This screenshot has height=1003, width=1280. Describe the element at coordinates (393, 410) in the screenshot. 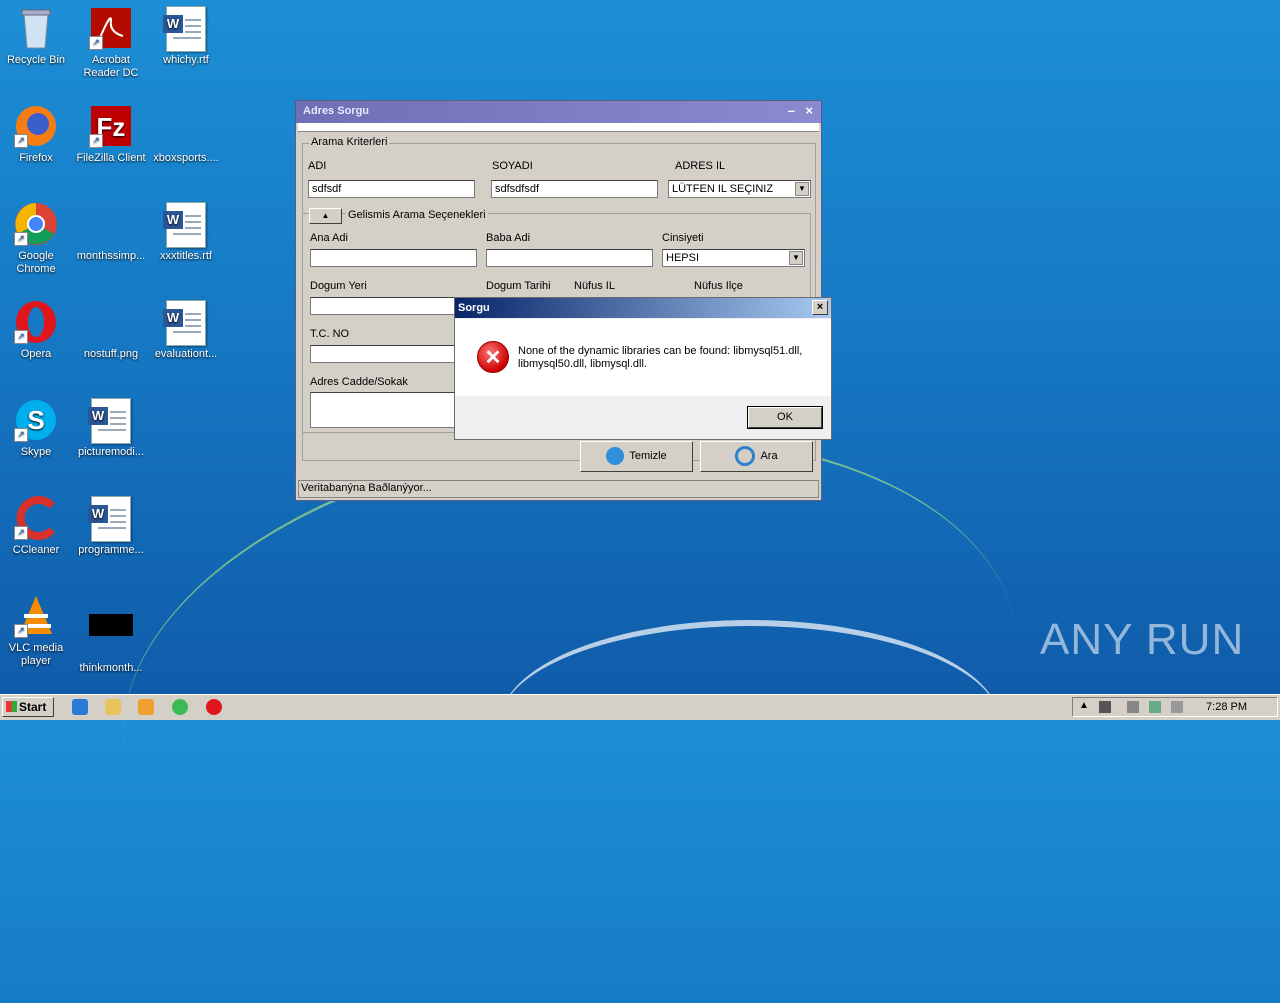

I see `adres-cadde-input` at that location.